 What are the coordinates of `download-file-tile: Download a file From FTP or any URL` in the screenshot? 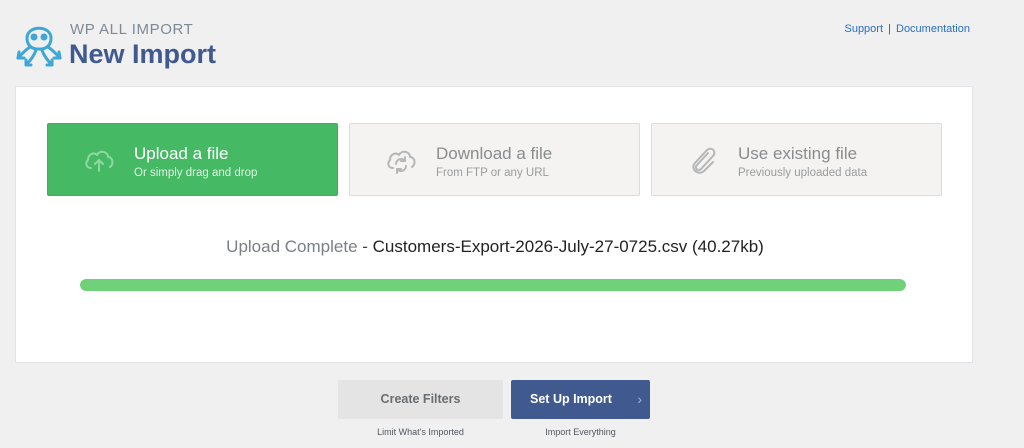 It's located at (494, 159).